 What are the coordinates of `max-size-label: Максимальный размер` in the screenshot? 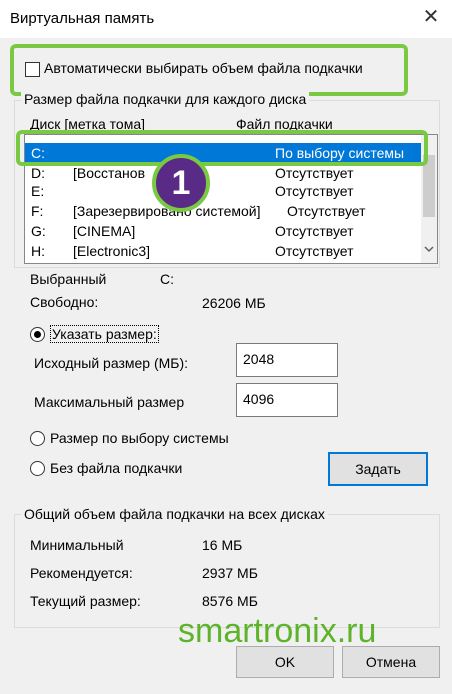 It's located at (109, 402).